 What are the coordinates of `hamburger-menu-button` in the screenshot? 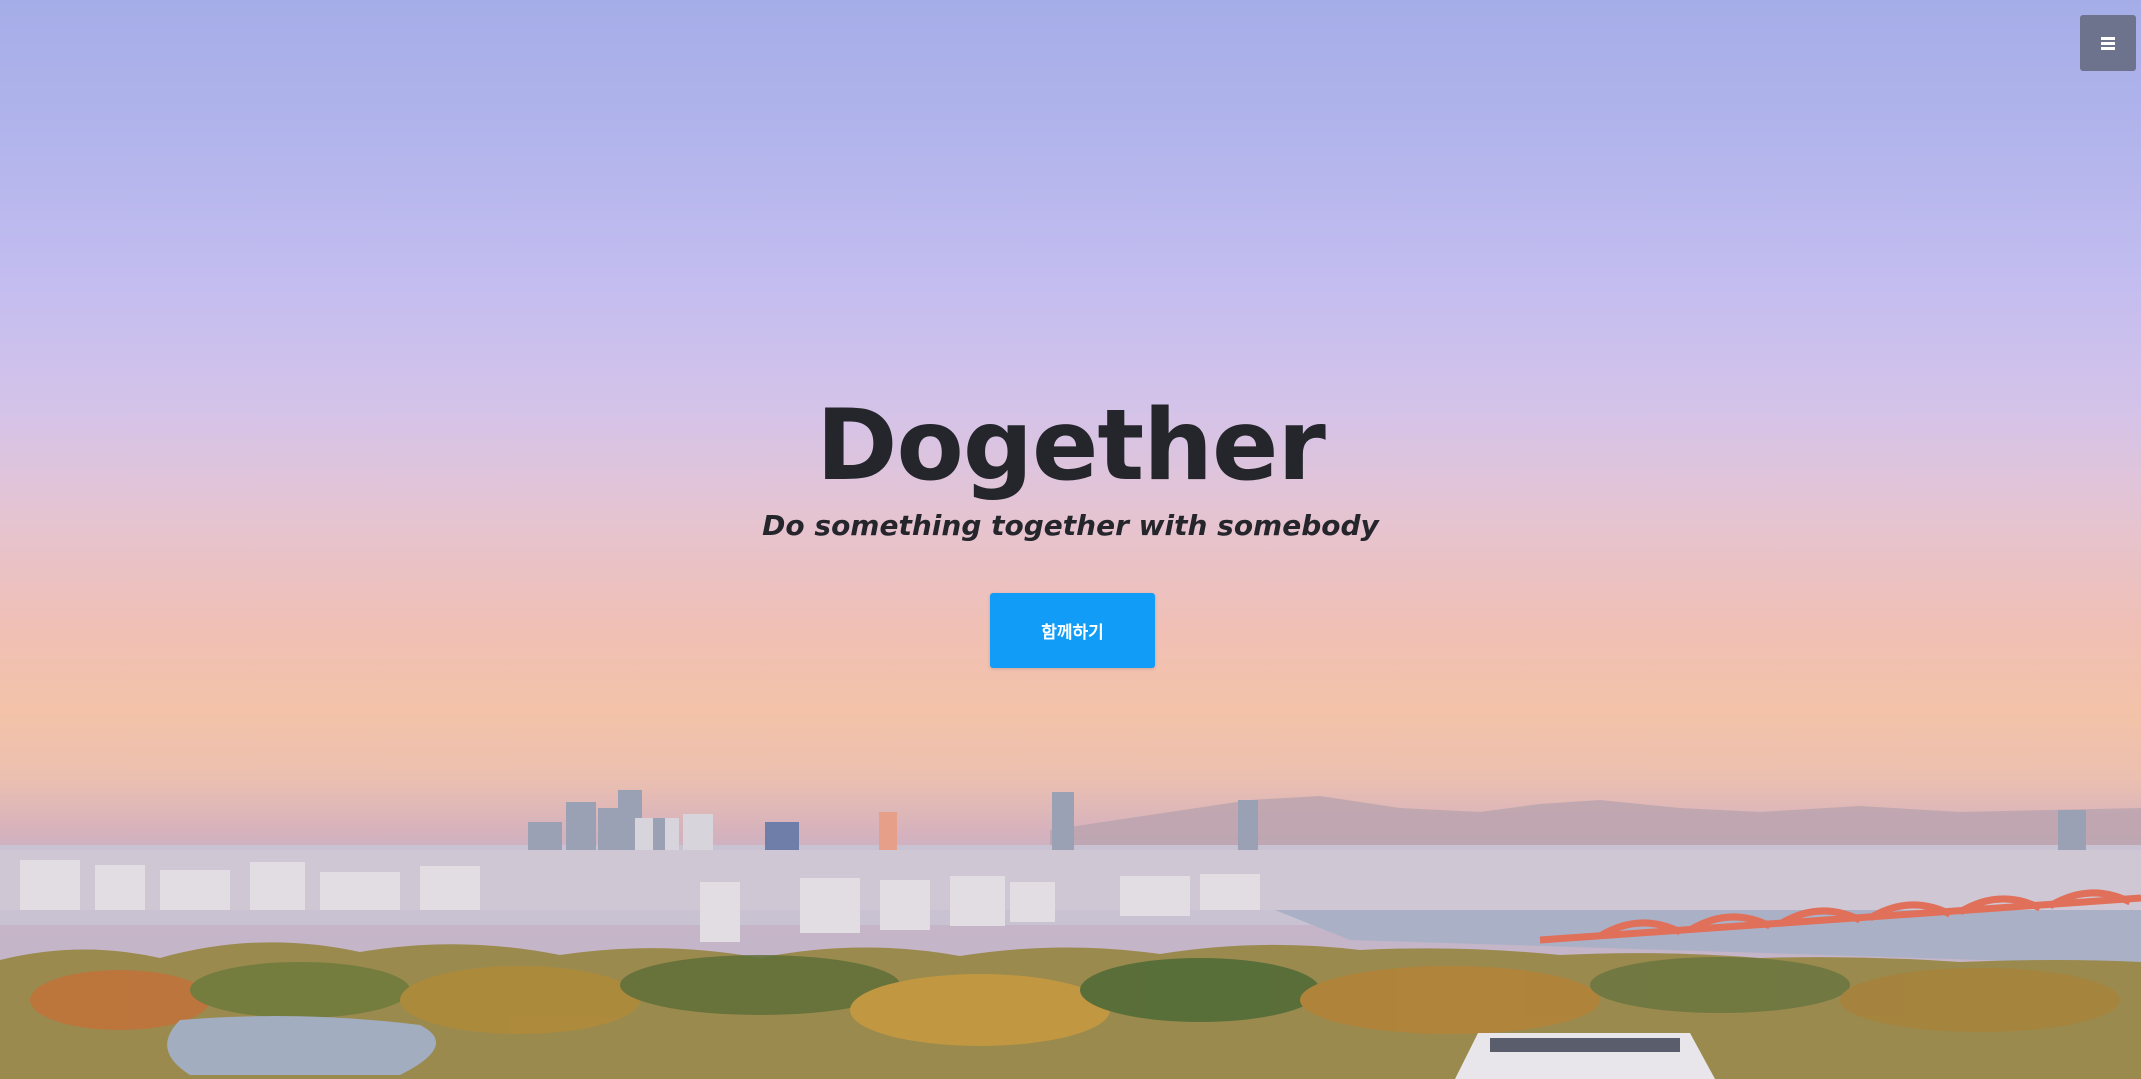 It's located at (2108, 43).